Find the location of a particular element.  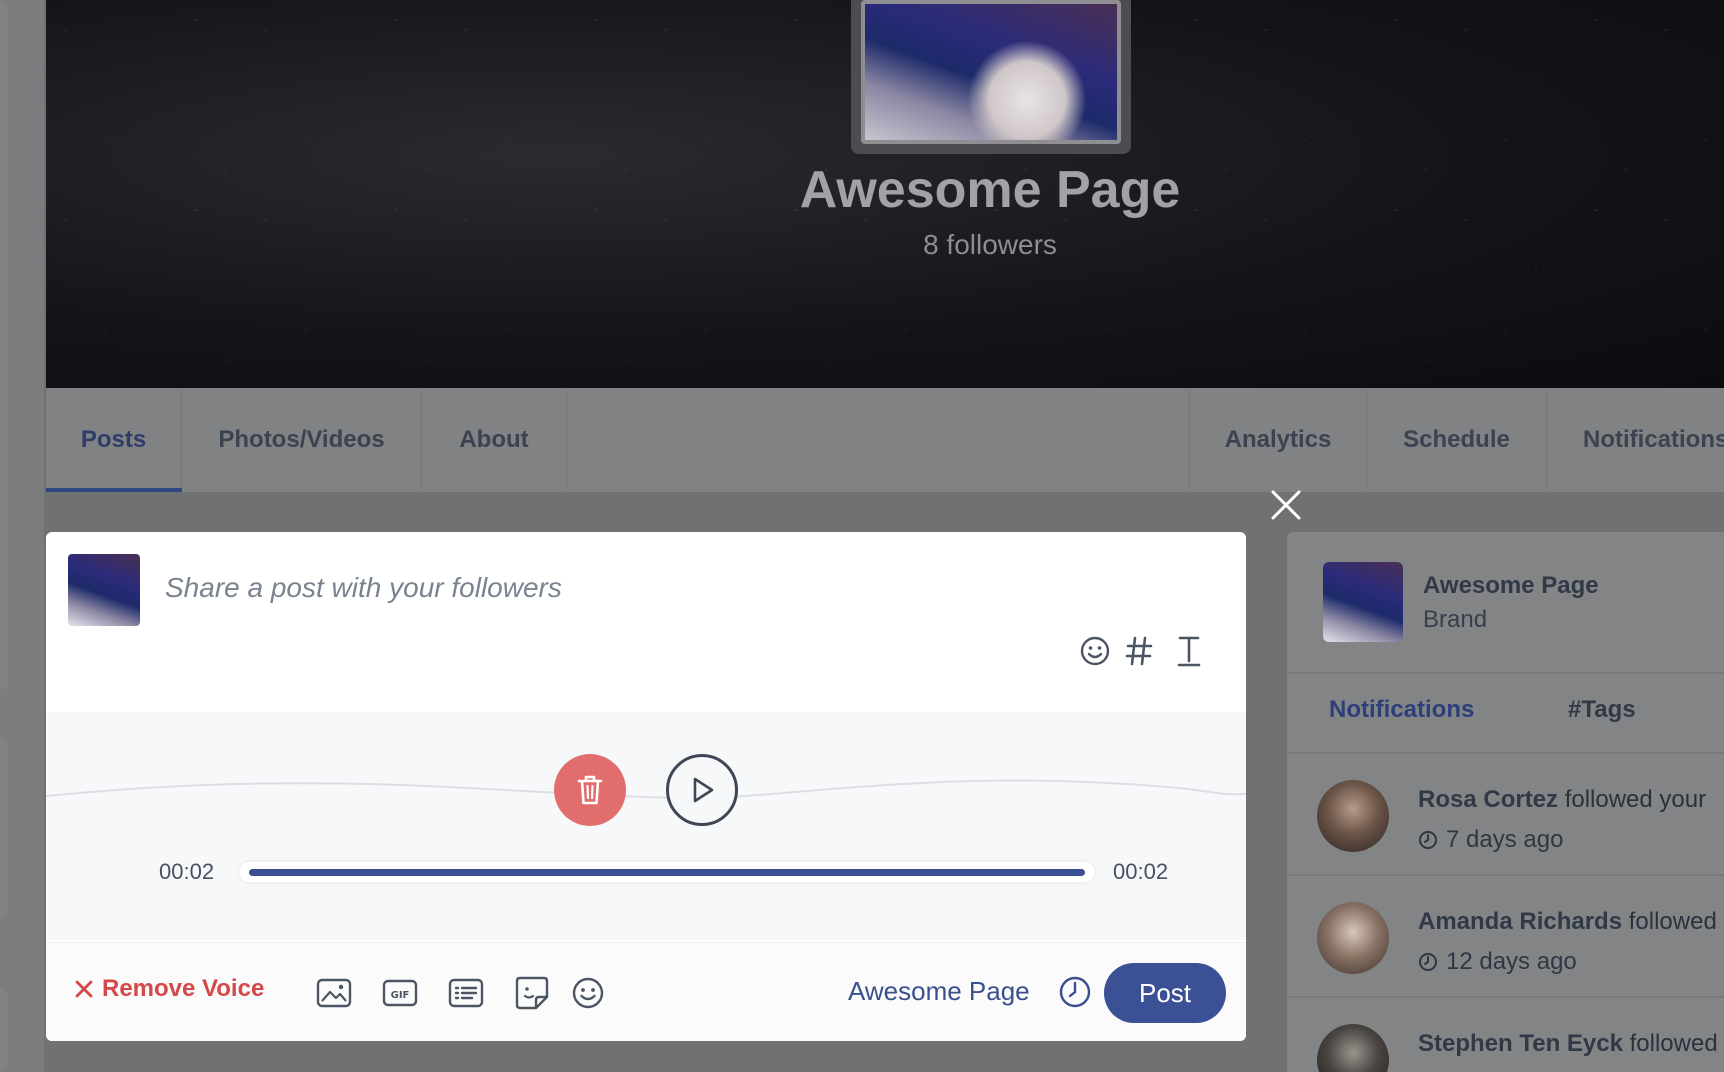

composer-footer: Remove Voice GIF Awesome Page Post is located at coordinates (646, 991).